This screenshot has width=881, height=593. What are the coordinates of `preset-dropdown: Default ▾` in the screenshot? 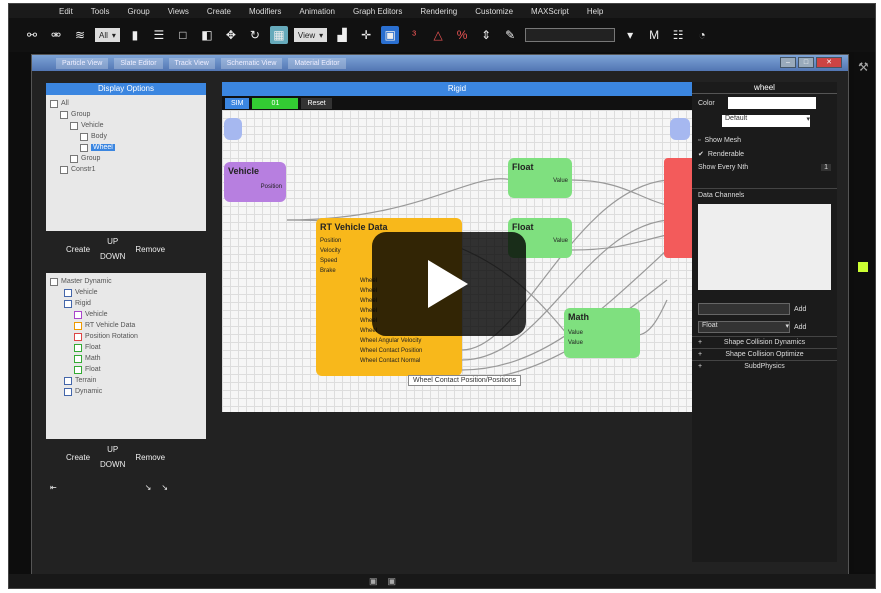 It's located at (766, 121).